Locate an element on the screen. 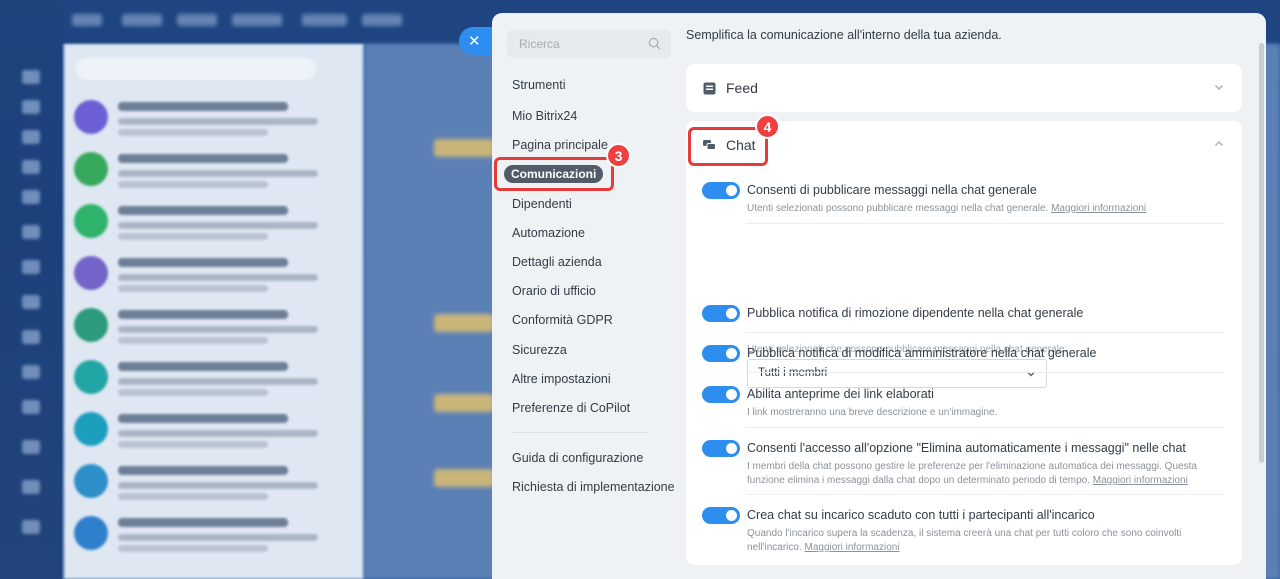 Image resolution: width=1280 pixels, height=579 pixels. section-feed-title: Feed is located at coordinates (742, 88).